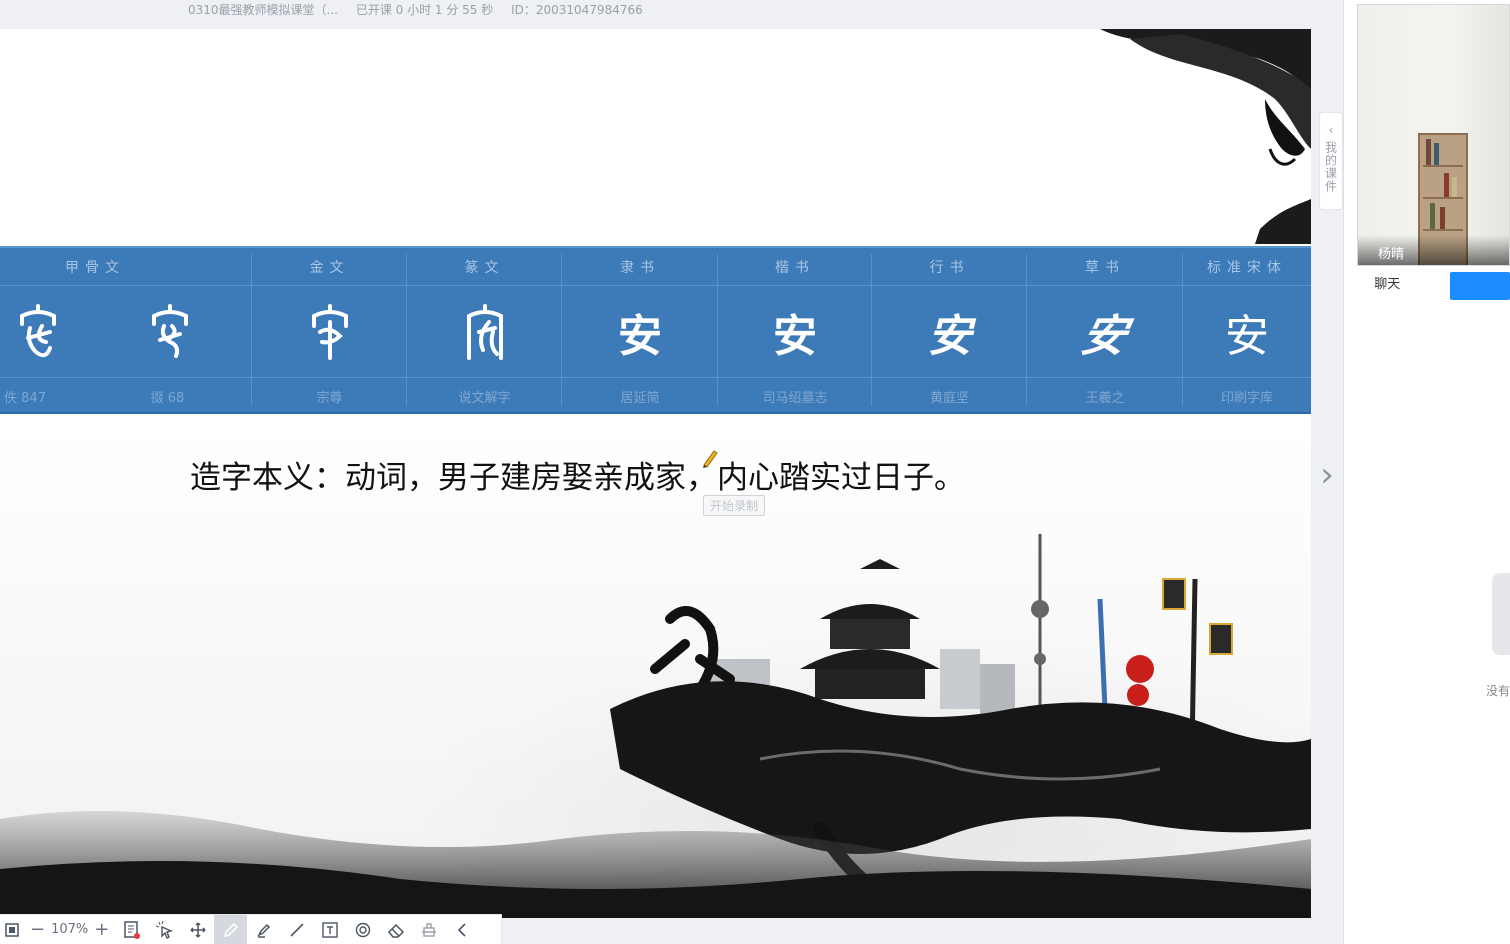  I want to click on fit-screen-icon, so click(12, 929).